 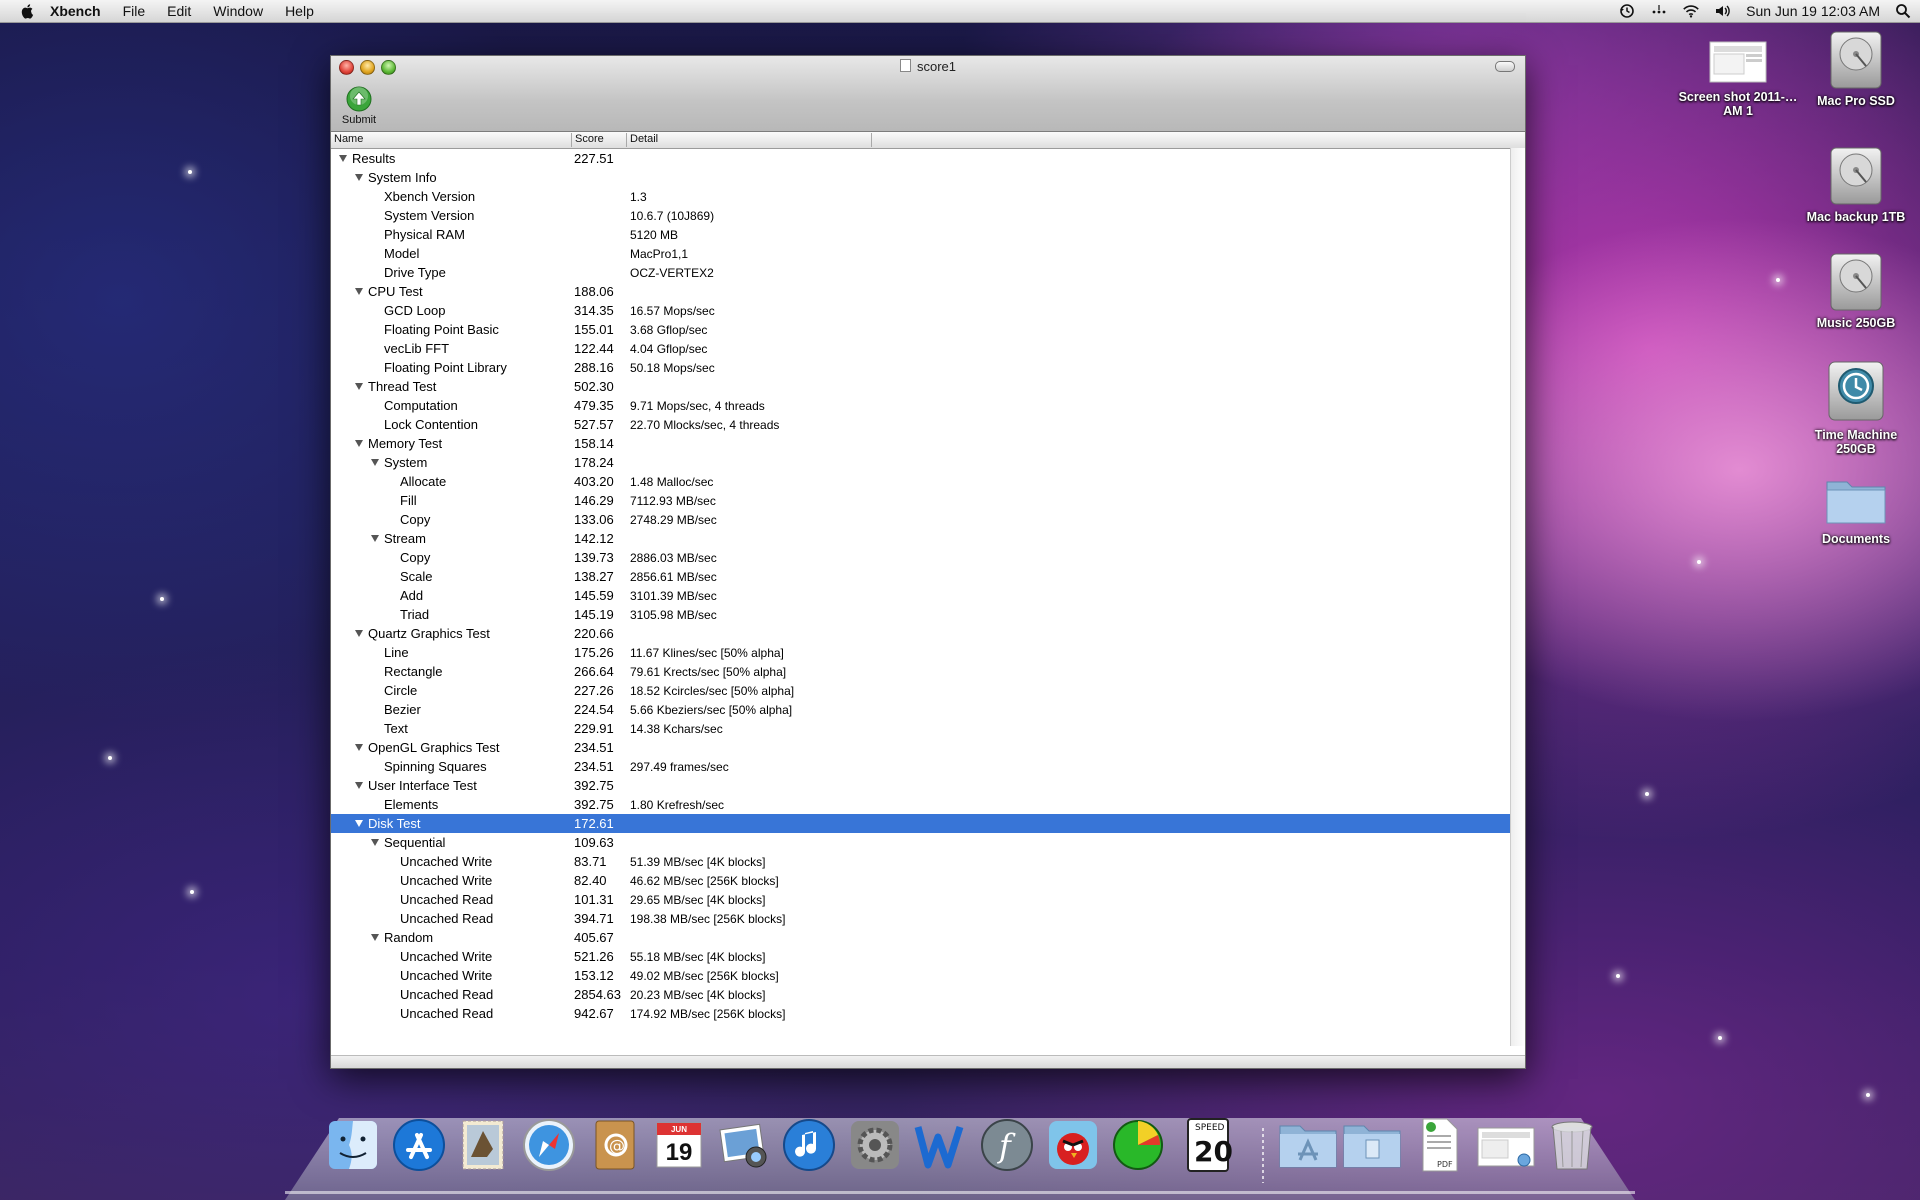 What do you see at coordinates (928, 329) in the screenshot?
I see `outline-row: Floating Point Basic 155.01 3.68 Gflop/sec` at bounding box center [928, 329].